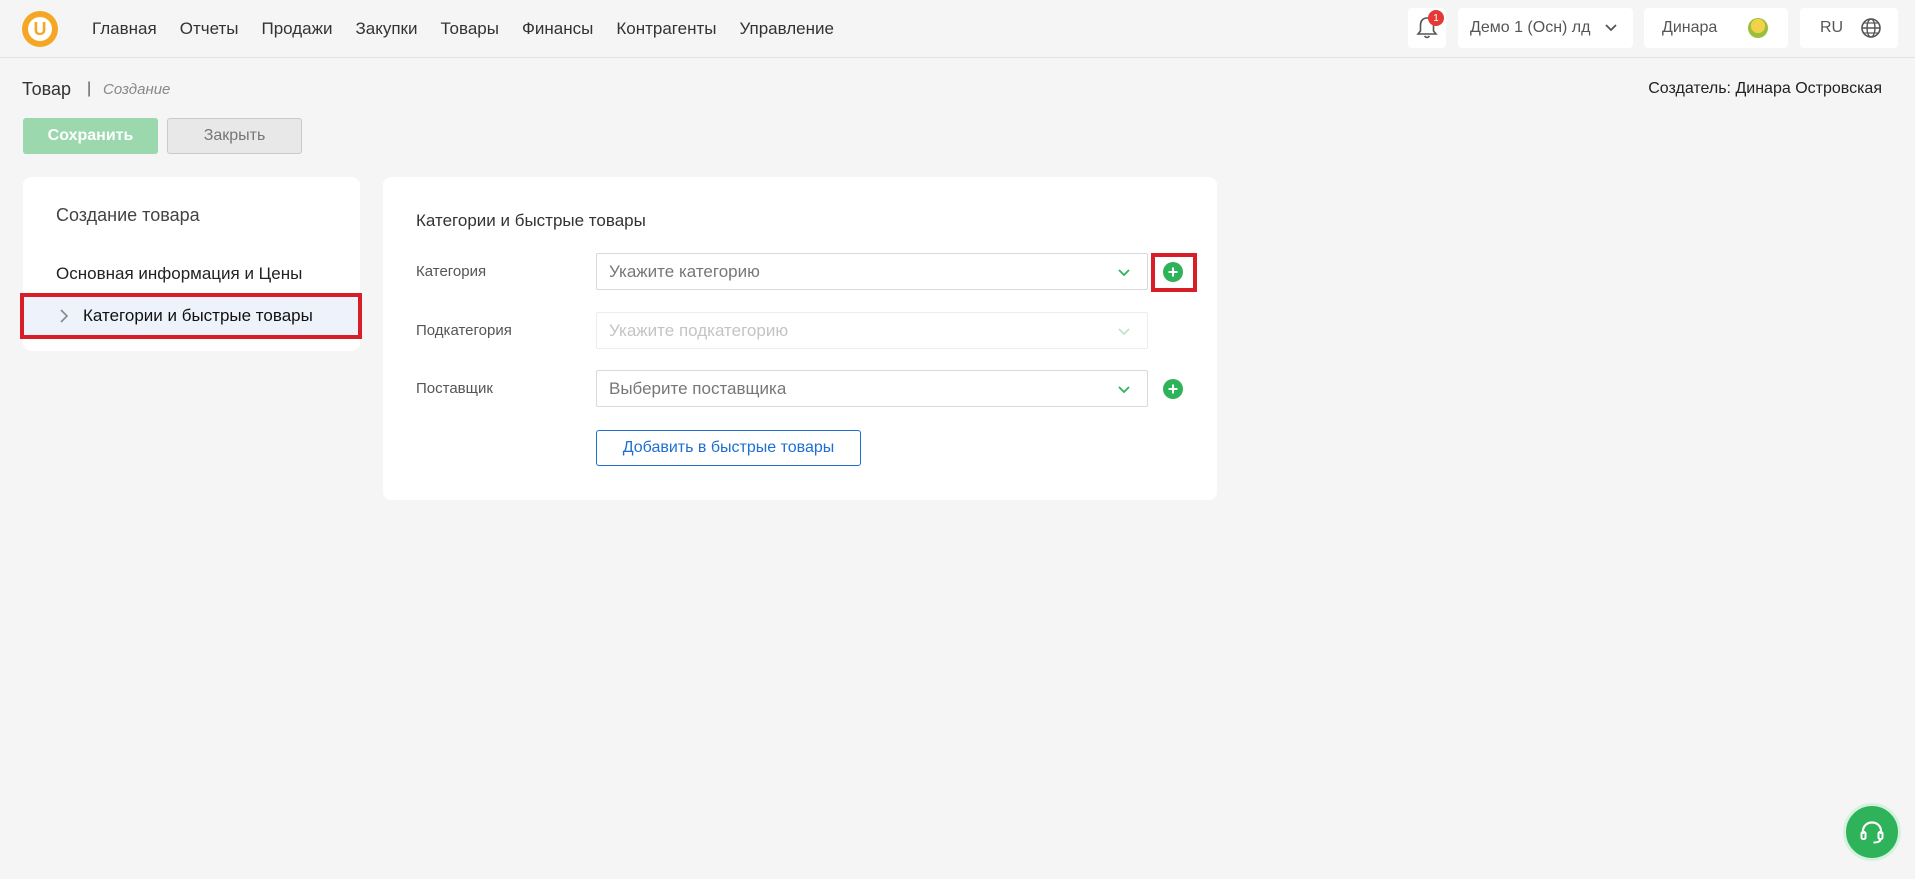 The image size is (1915, 879). What do you see at coordinates (872, 388) in the screenshot?
I see `supplier-select: Выберите поставщика` at bounding box center [872, 388].